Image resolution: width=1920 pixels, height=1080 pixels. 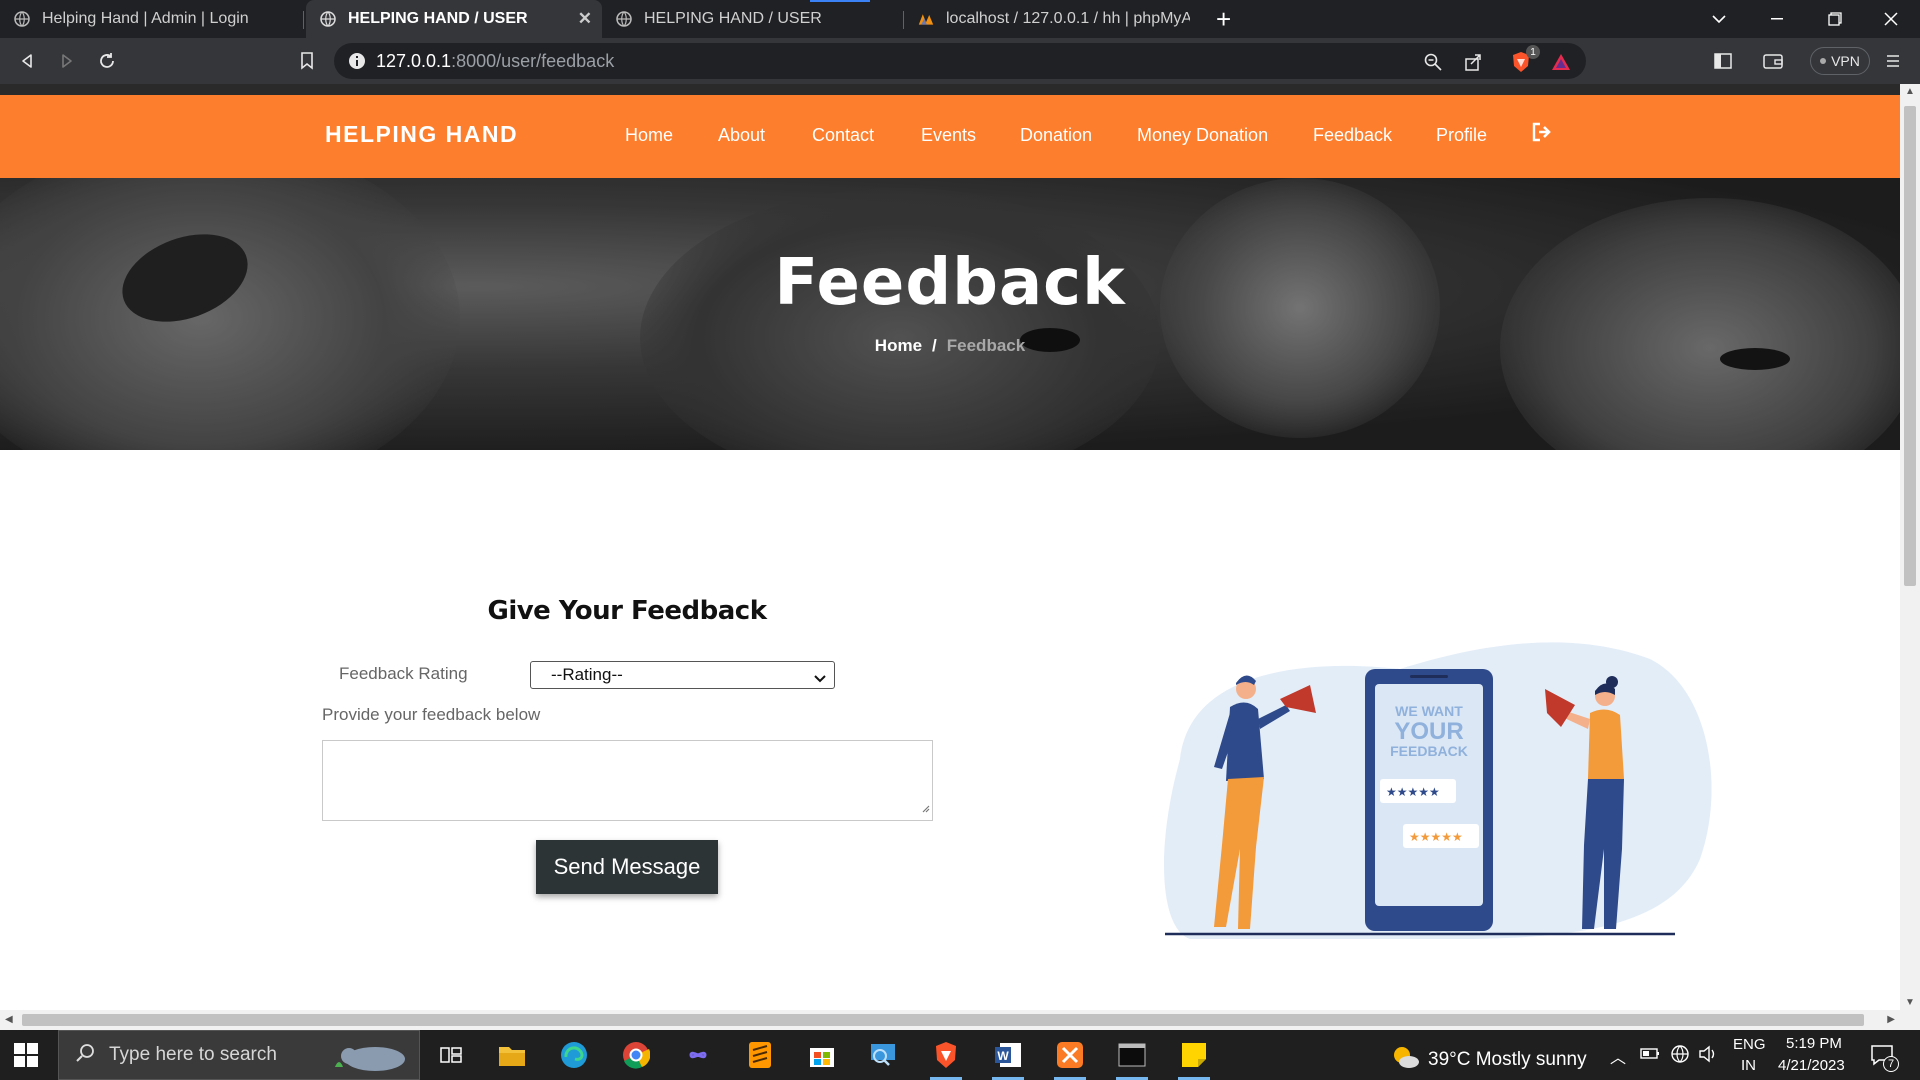 I want to click on tab-helping-hand-user-active: HELPING HAND / USER ✕, so click(x=454, y=19).